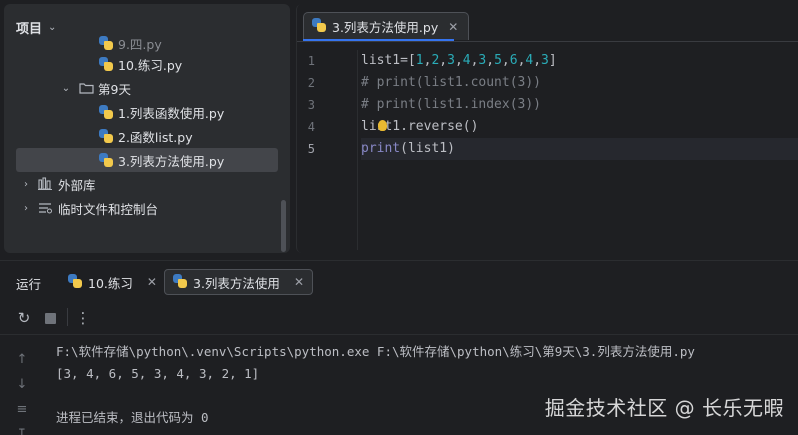  I want to click on project-scrollbar, so click(283, 226).